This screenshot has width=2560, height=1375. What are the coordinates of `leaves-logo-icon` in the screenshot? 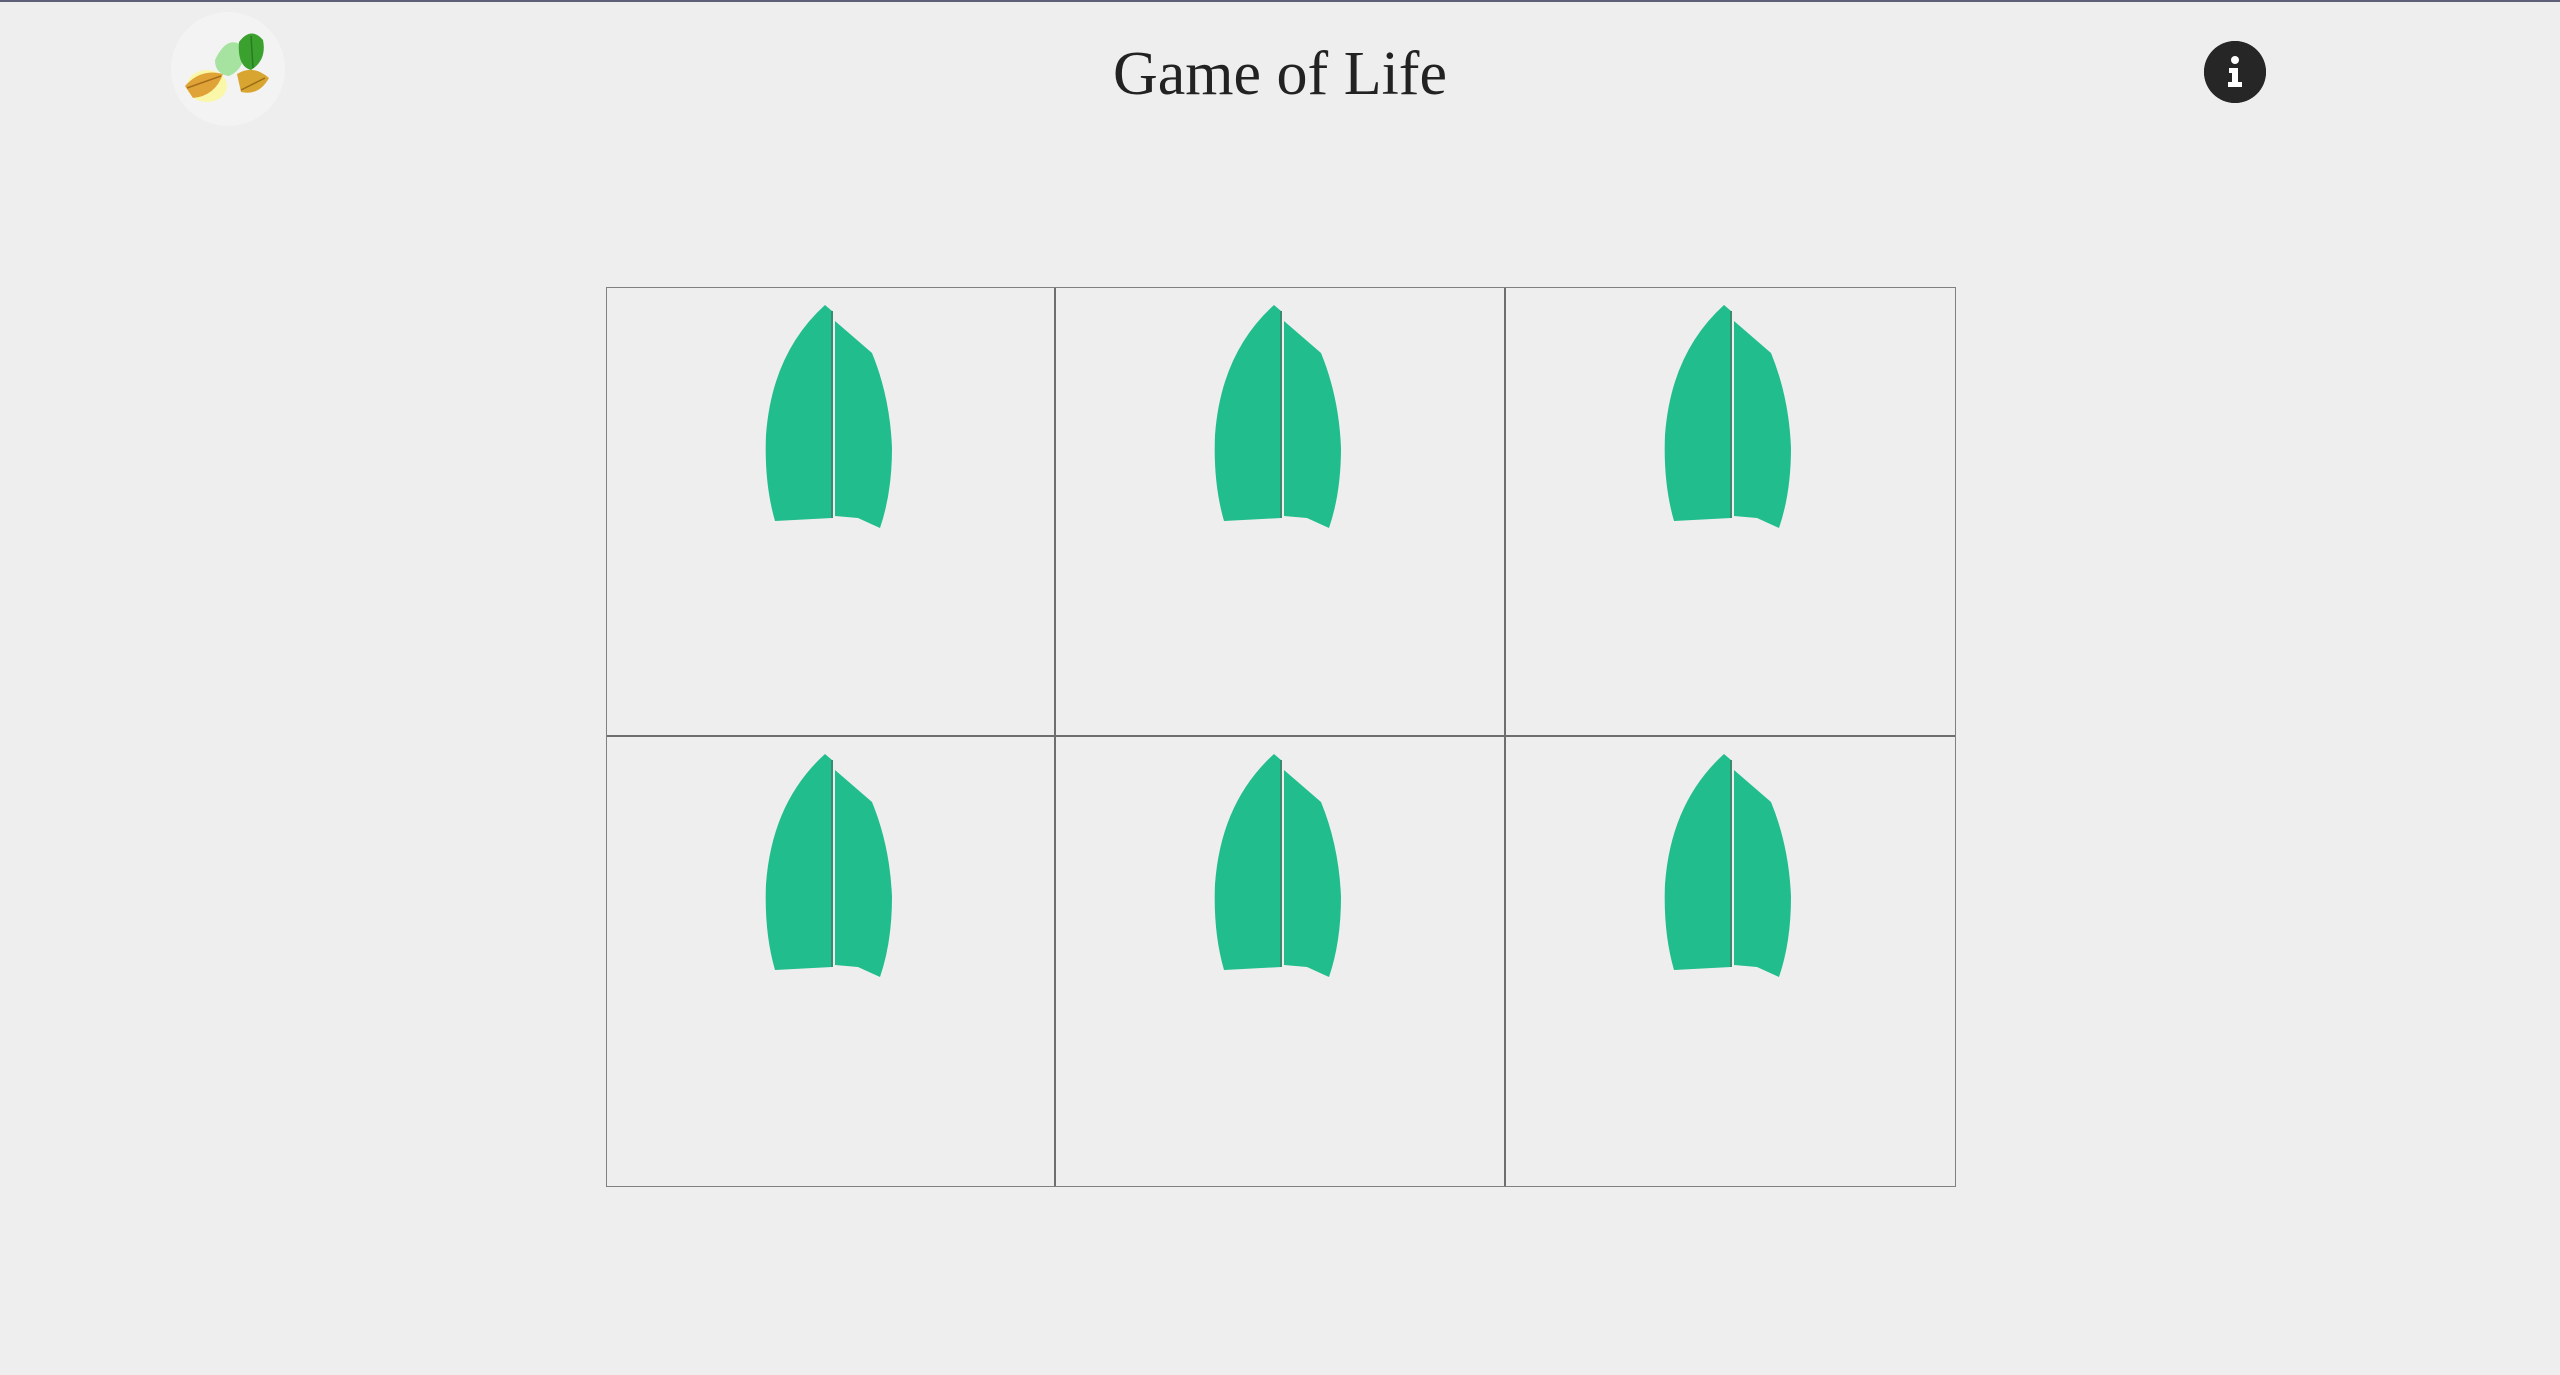 It's located at (228, 69).